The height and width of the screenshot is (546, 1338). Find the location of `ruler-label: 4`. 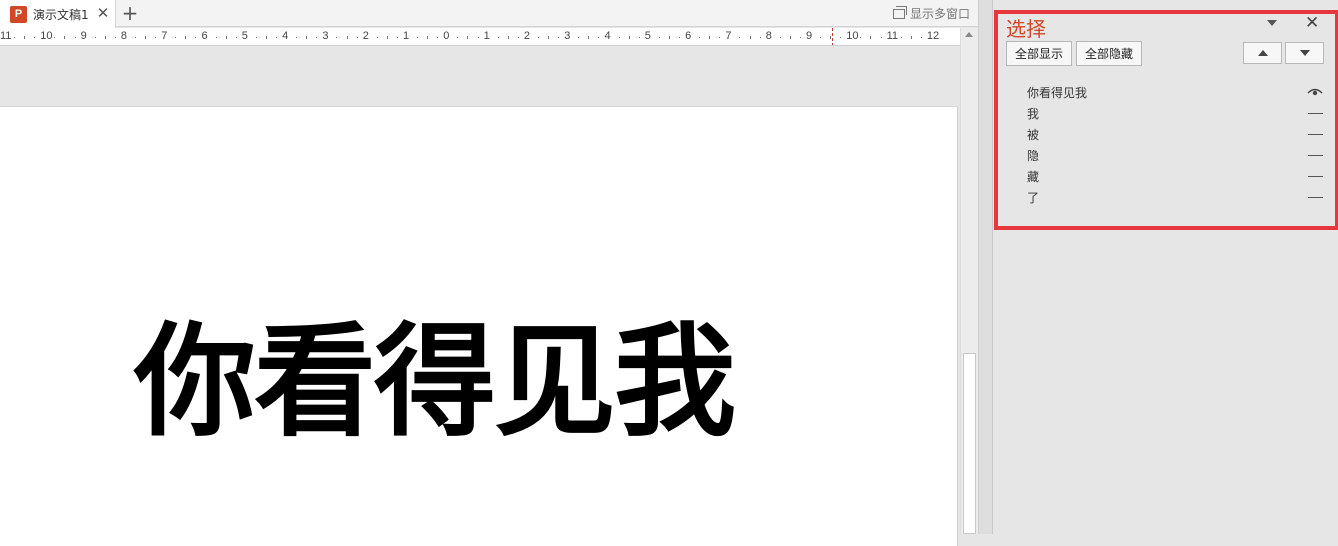

ruler-label: 4 is located at coordinates (607, 36).